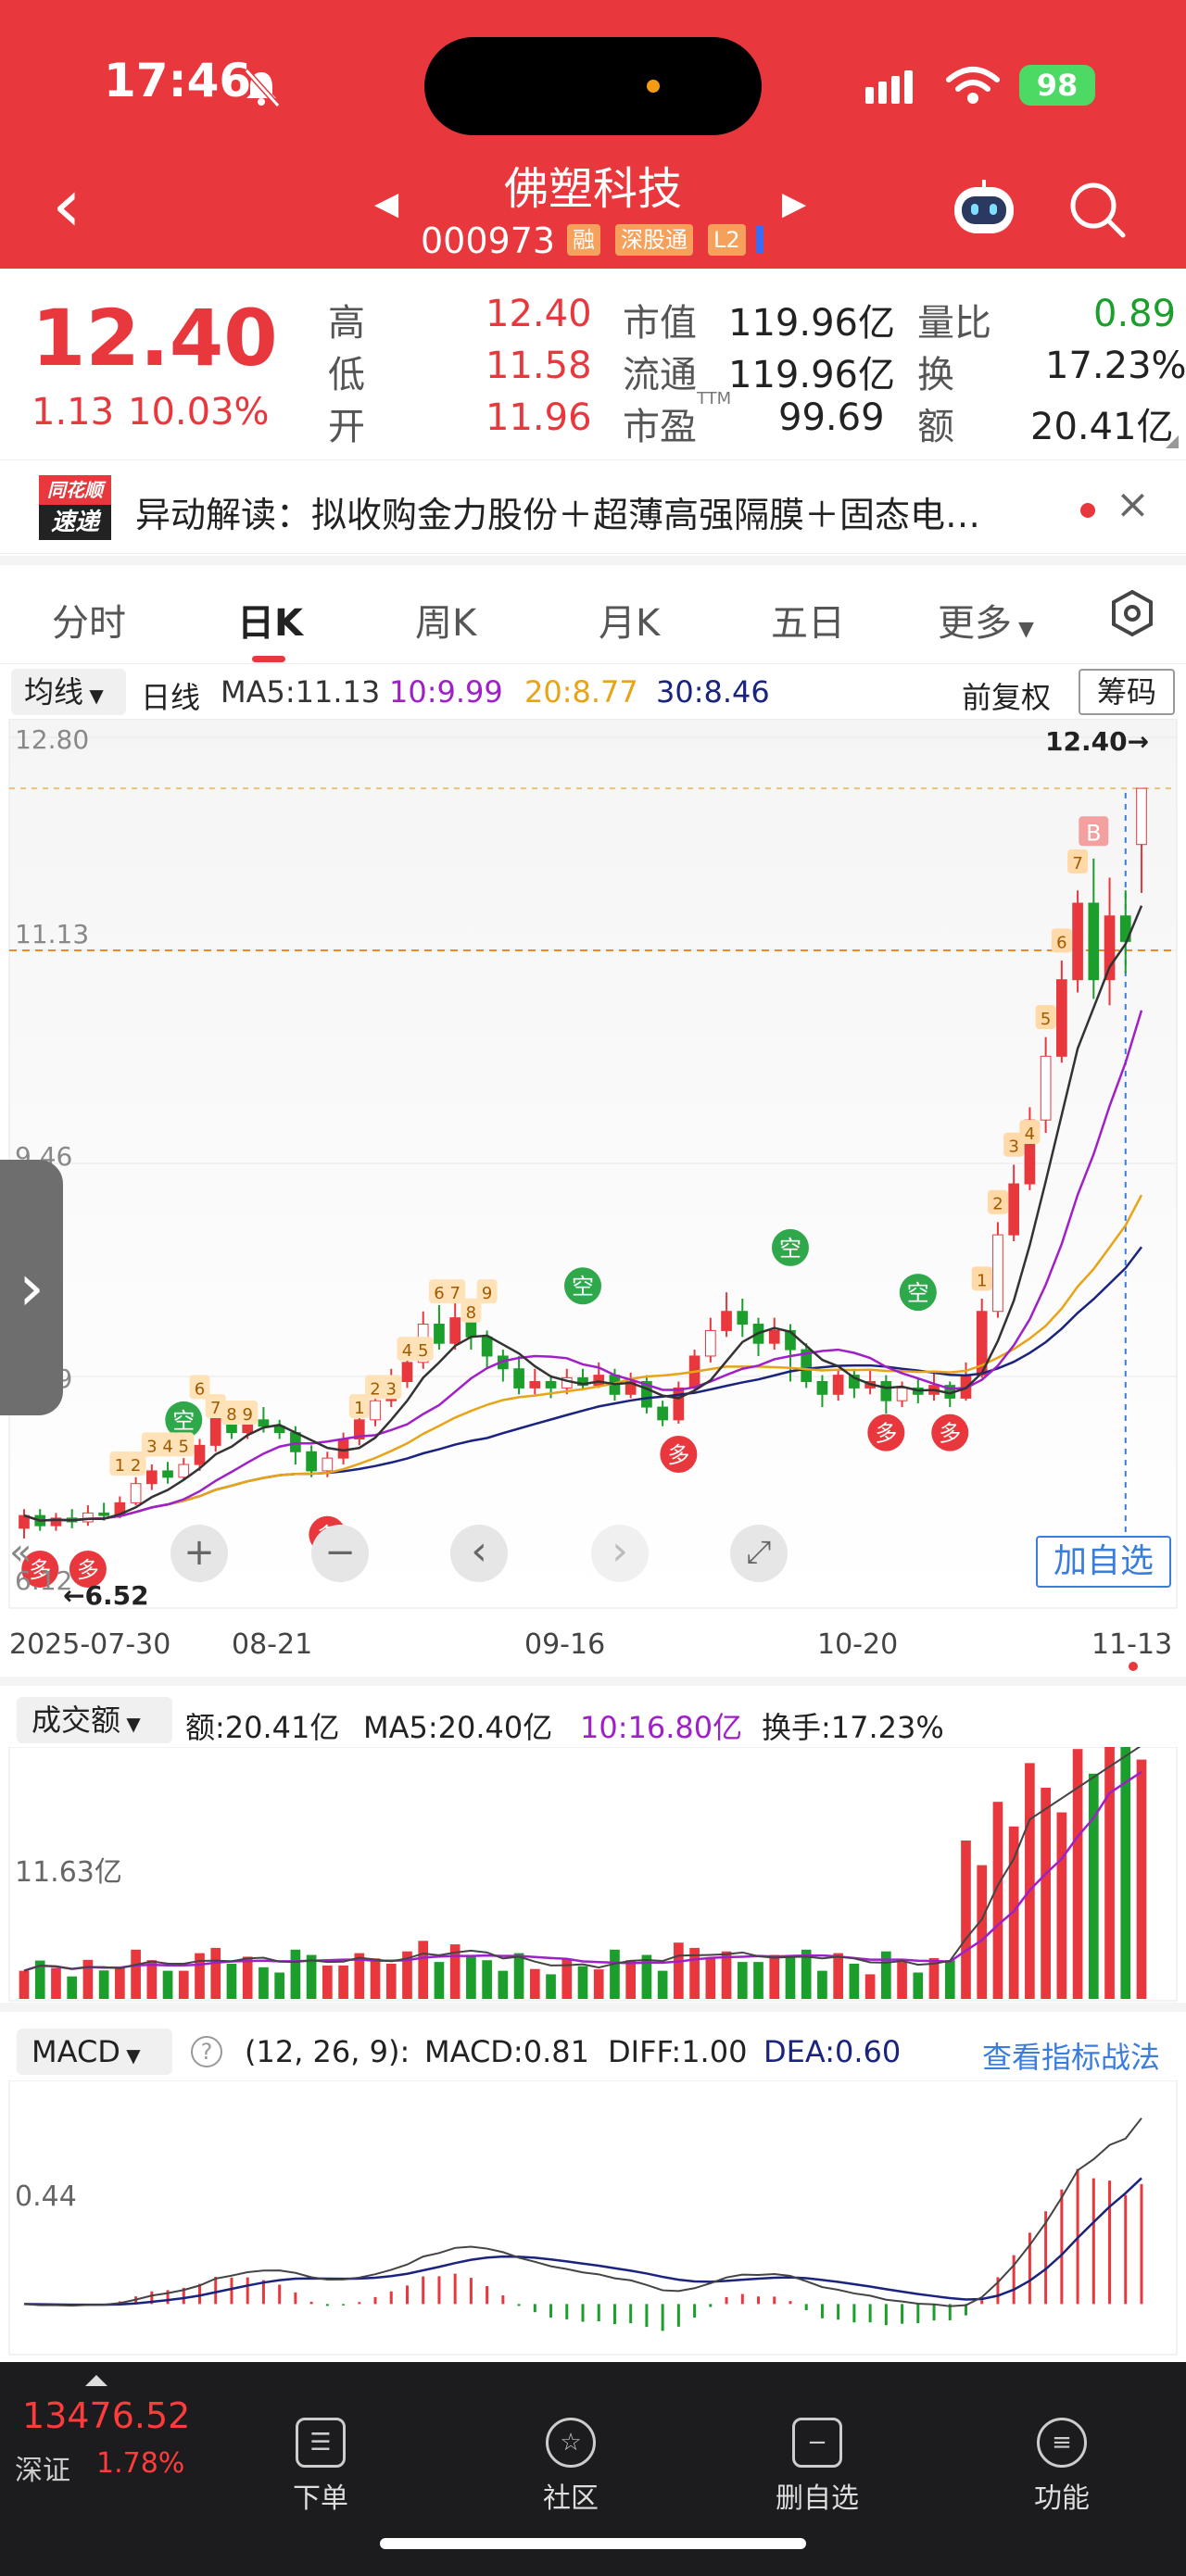 Image resolution: width=1186 pixels, height=2576 pixels. What do you see at coordinates (811, 375) in the screenshot?
I see `float-value: 119.96亿` at bounding box center [811, 375].